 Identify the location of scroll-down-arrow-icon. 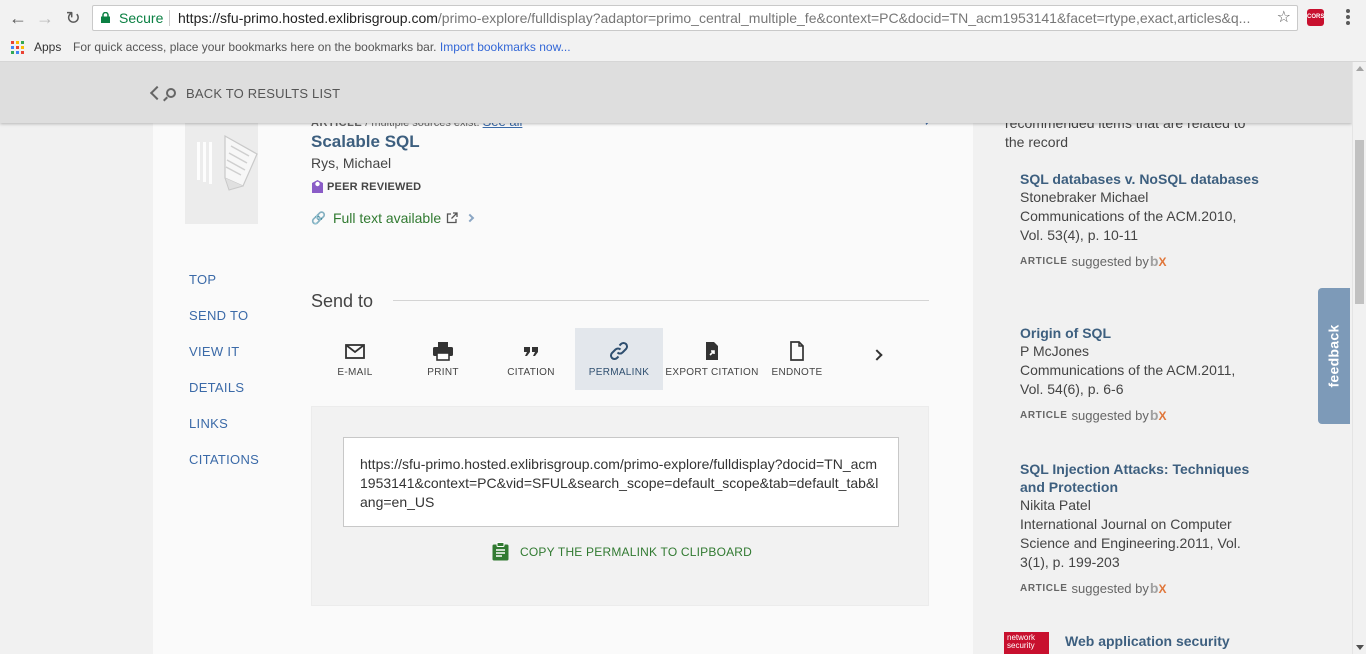
(1360, 647).